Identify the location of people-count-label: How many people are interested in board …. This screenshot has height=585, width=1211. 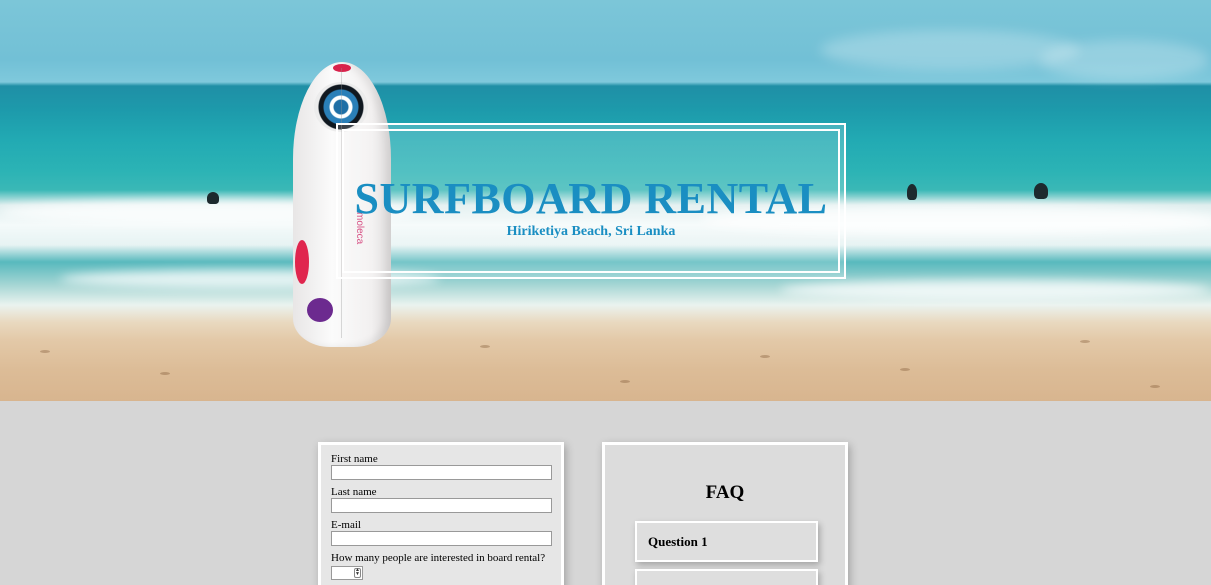
(438, 558).